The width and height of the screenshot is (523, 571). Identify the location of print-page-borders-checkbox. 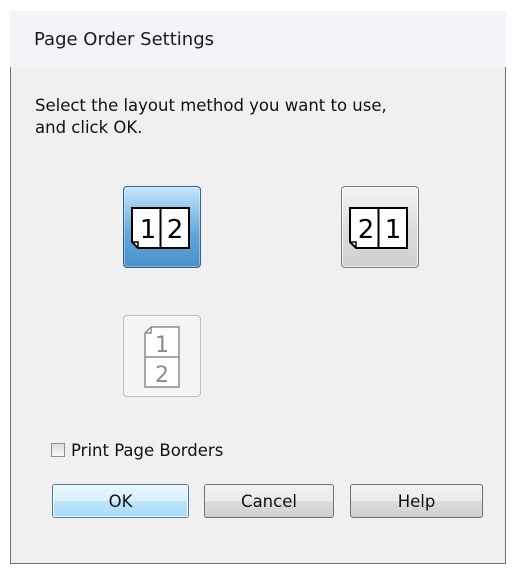
(58, 450).